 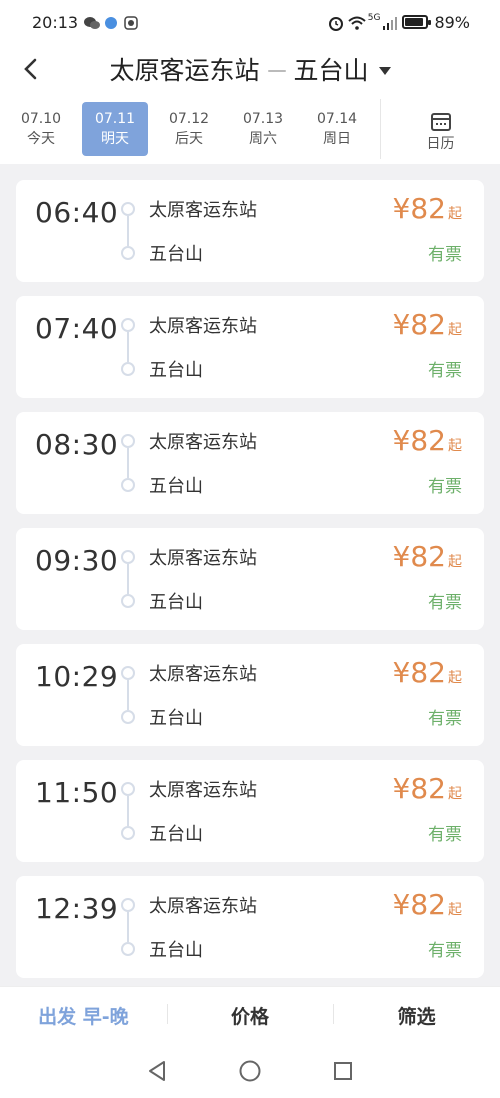 I want to click on back-arrow-icon, so click(x=30, y=69).